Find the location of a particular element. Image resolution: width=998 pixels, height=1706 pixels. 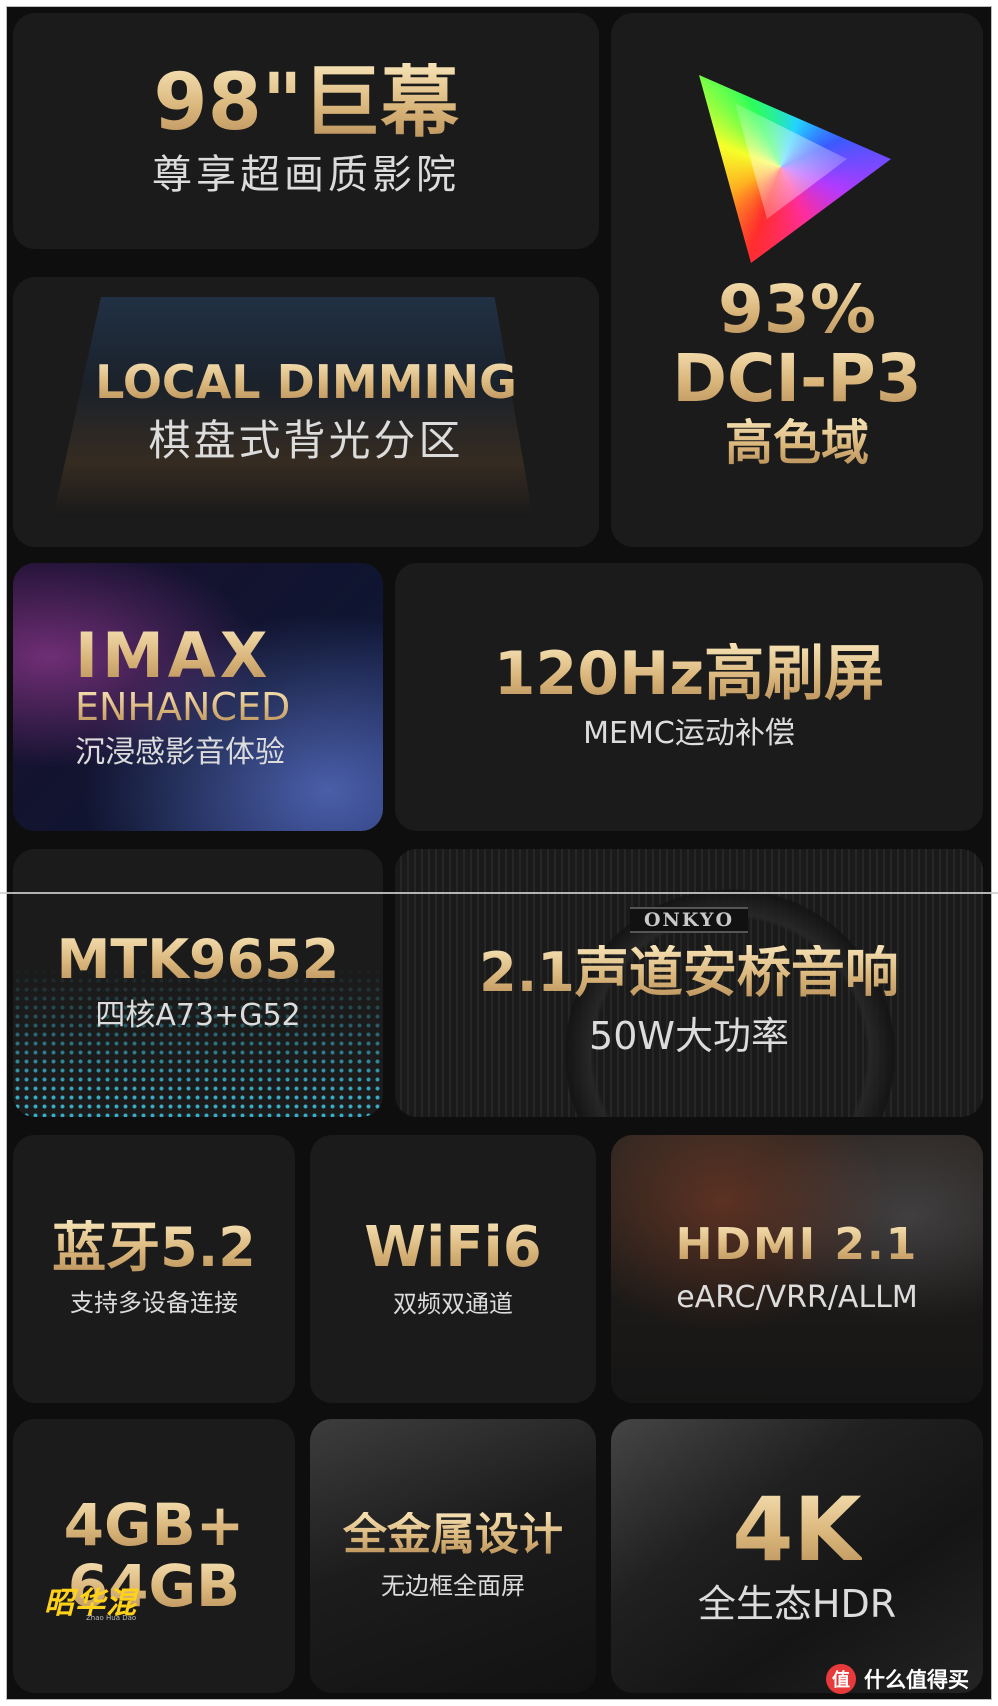

tile-bluetooth: 蓝牙5.2 支持多设备连接 is located at coordinates (154, 1269).